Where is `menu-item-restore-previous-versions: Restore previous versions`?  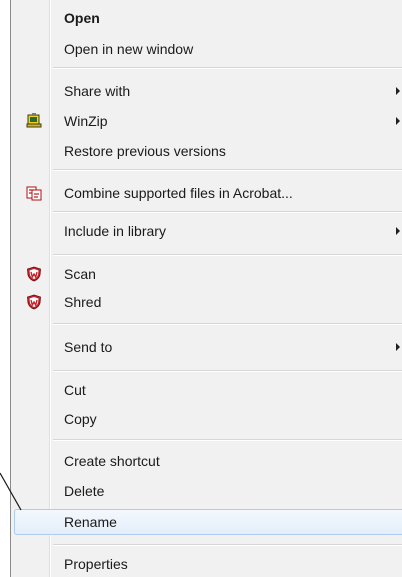
menu-item-restore-previous-versions: Restore previous versions is located at coordinates (208, 151).